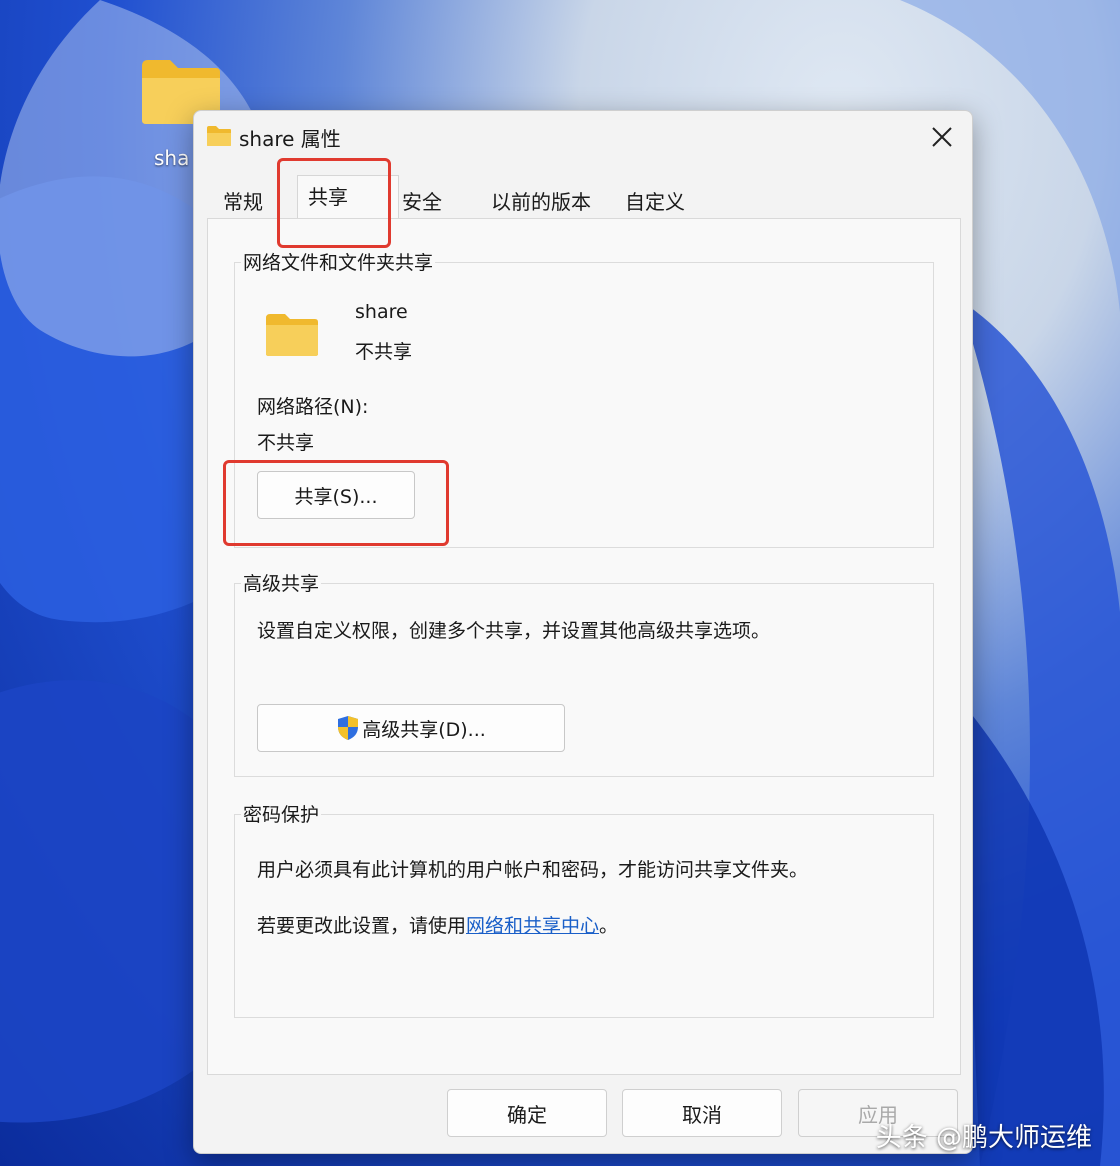 This screenshot has width=1120, height=1166. Describe the element at coordinates (281, 813) in the screenshot. I see `password-protection-title: 密码保护` at that location.